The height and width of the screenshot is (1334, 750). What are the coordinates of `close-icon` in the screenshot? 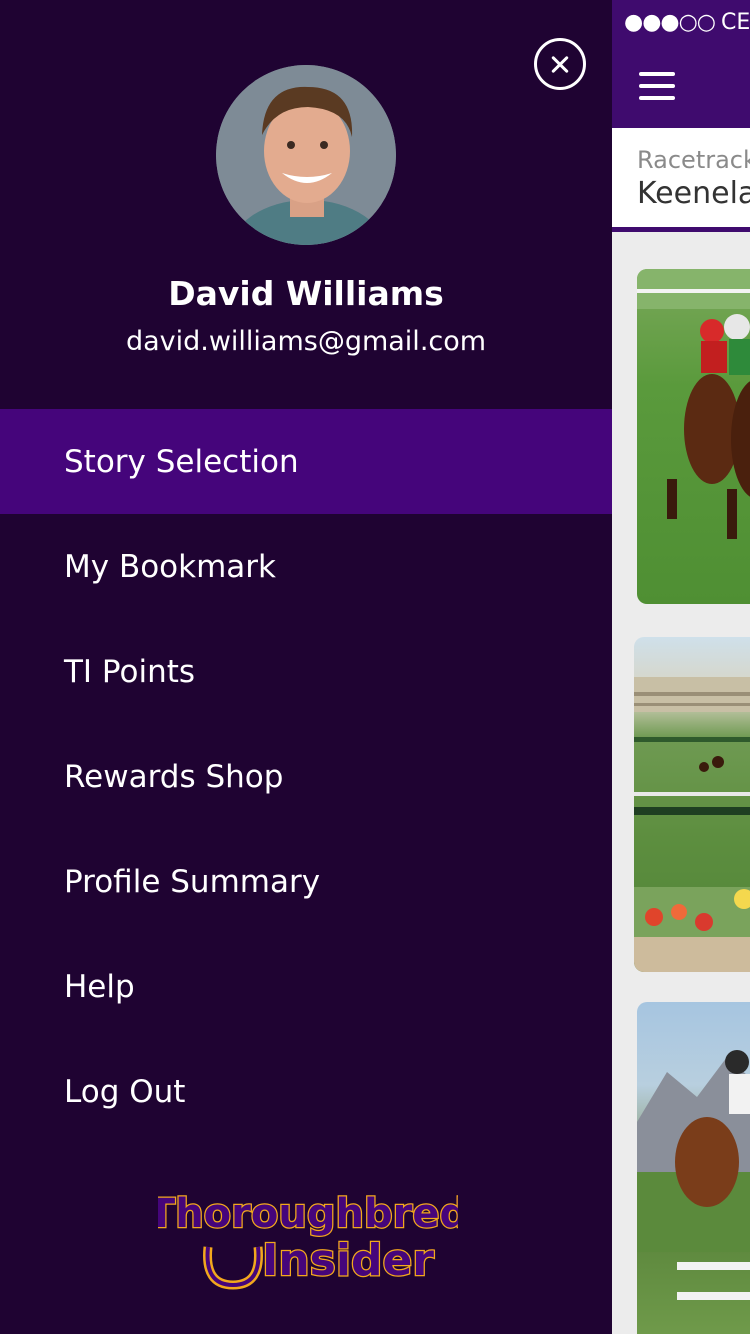 It's located at (560, 64).